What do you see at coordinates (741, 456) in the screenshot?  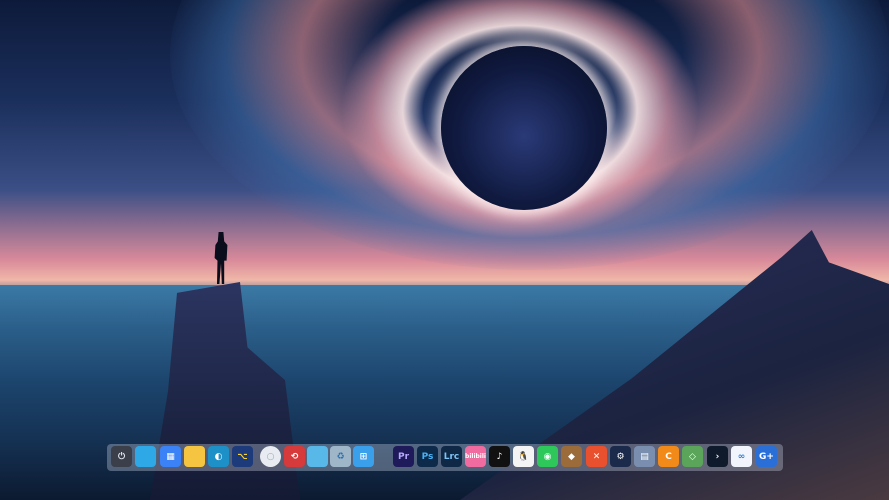 I see `baidu-netdisk-icon: ∞` at bounding box center [741, 456].